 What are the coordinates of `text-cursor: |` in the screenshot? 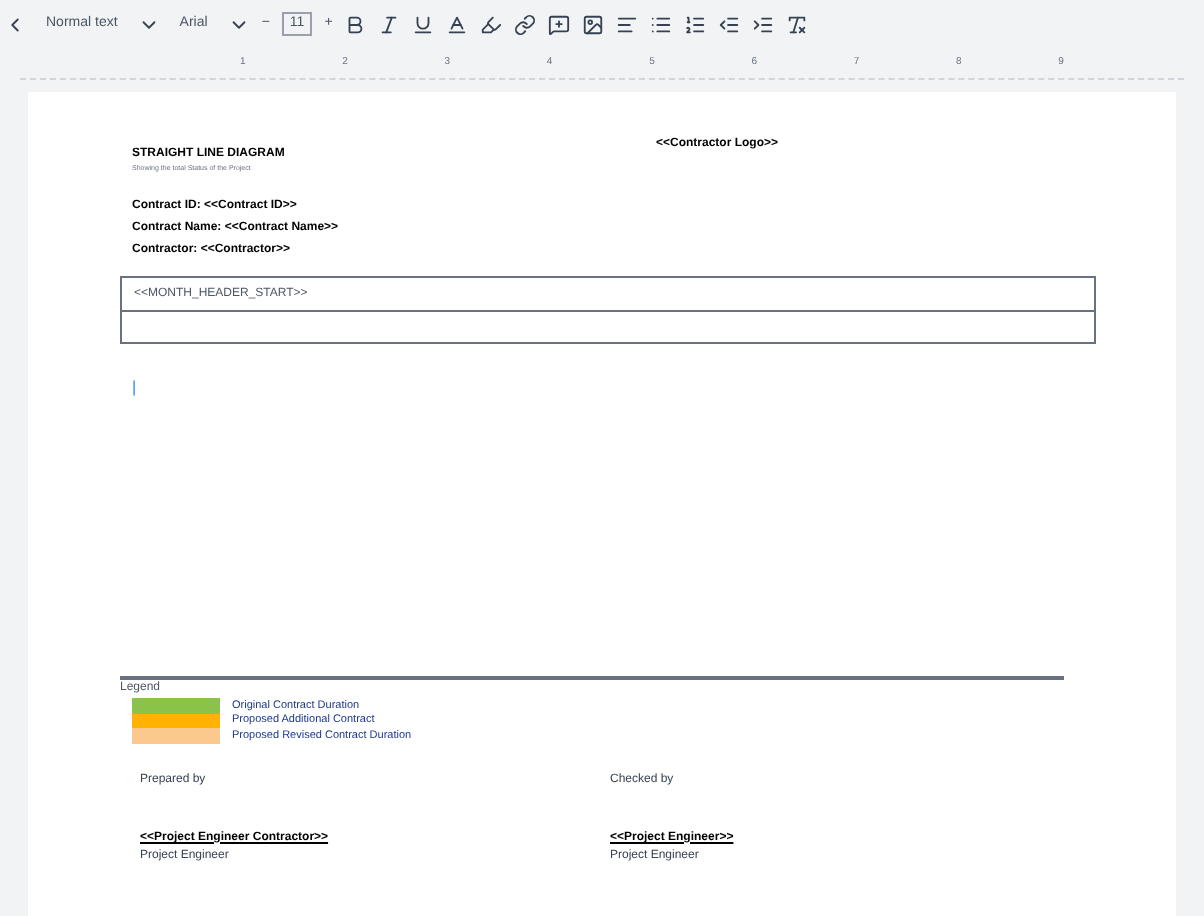 It's located at (135, 388).